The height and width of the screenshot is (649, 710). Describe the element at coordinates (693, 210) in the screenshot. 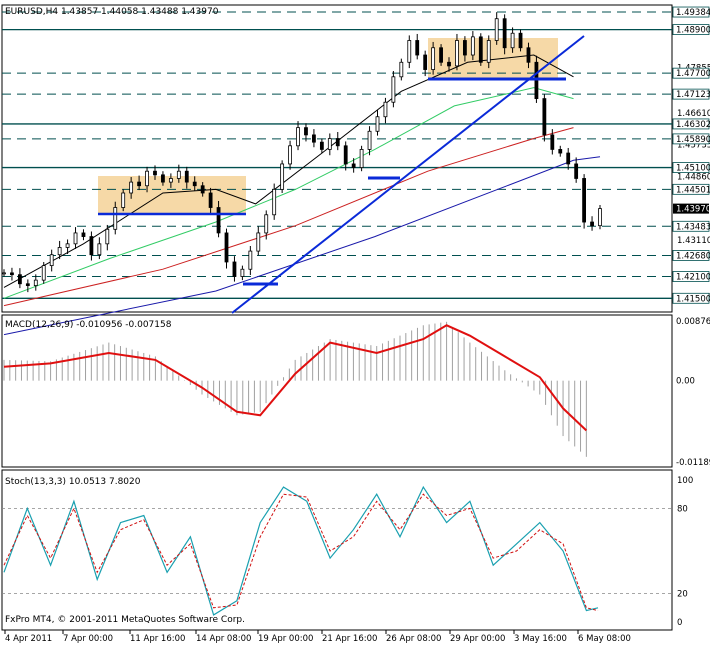

I see `current-price-label: 1.43970` at that location.